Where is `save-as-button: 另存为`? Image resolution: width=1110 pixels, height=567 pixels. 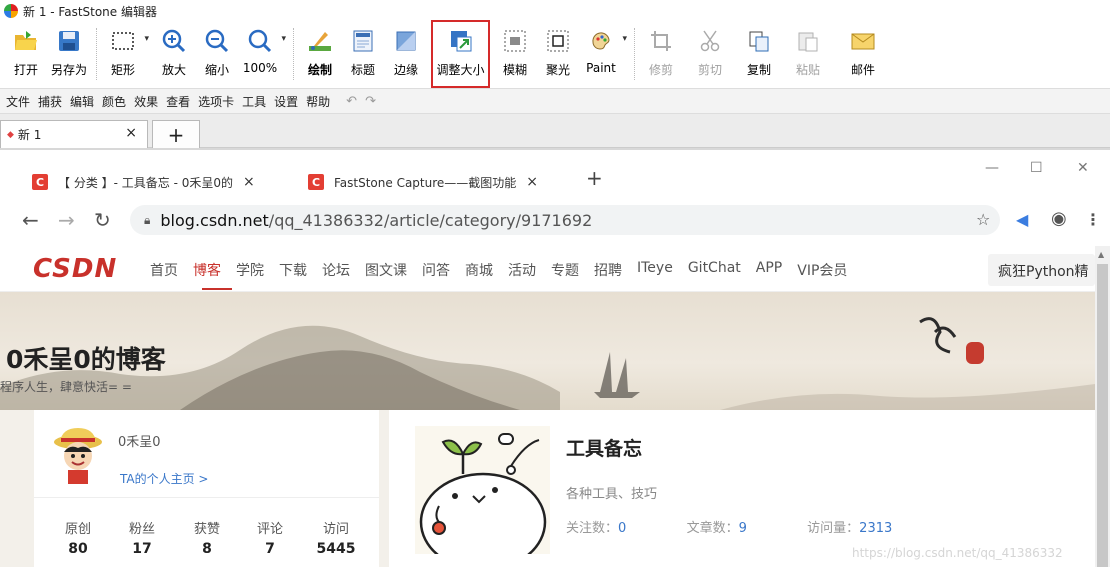
save-as-button: 另存为 is located at coordinates (69, 54).